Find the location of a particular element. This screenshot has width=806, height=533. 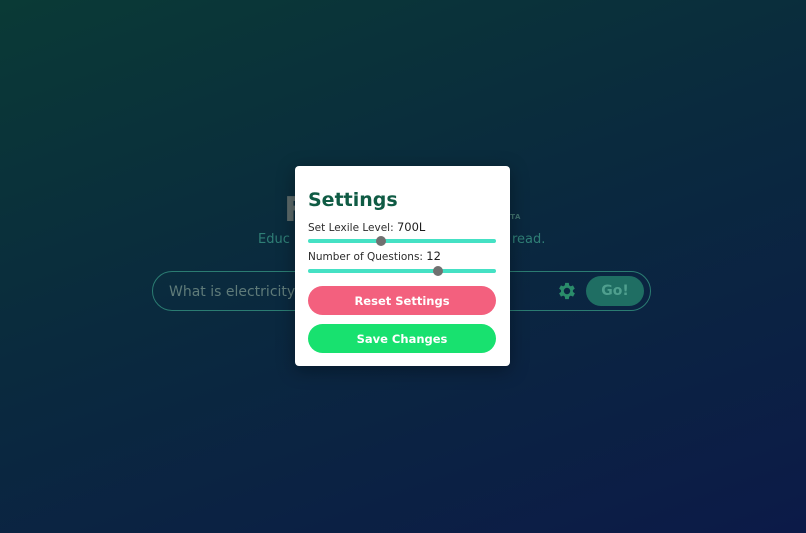

lexile-value: 700L is located at coordinates (411, 227).